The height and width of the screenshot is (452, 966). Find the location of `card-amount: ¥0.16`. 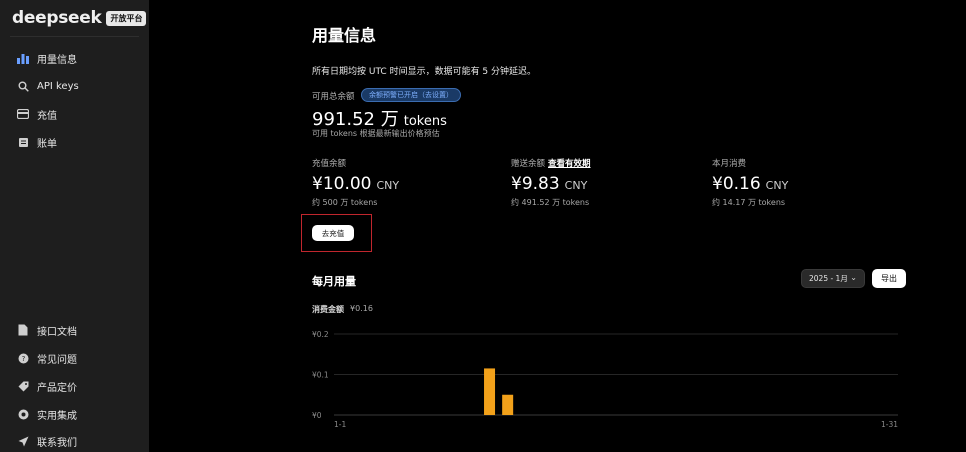

card-amount: ¥0.16 is located at coordinates (736, 184).